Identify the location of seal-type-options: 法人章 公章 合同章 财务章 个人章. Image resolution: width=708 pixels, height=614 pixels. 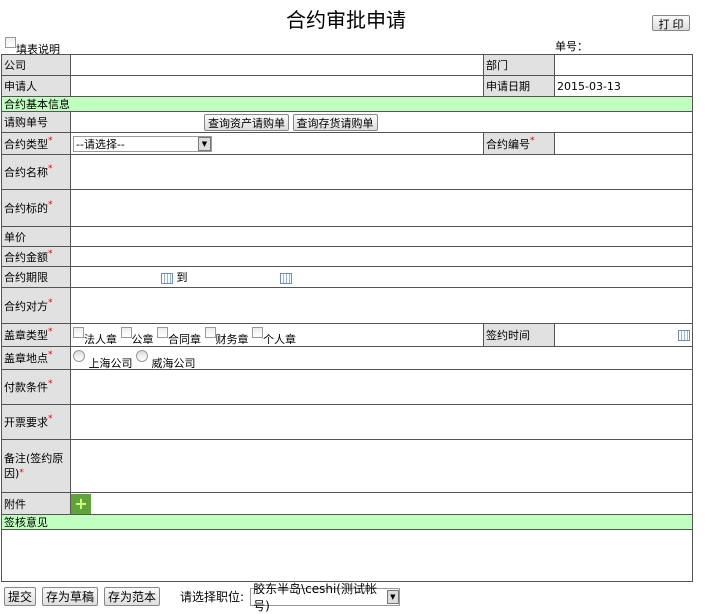
(277, 335).